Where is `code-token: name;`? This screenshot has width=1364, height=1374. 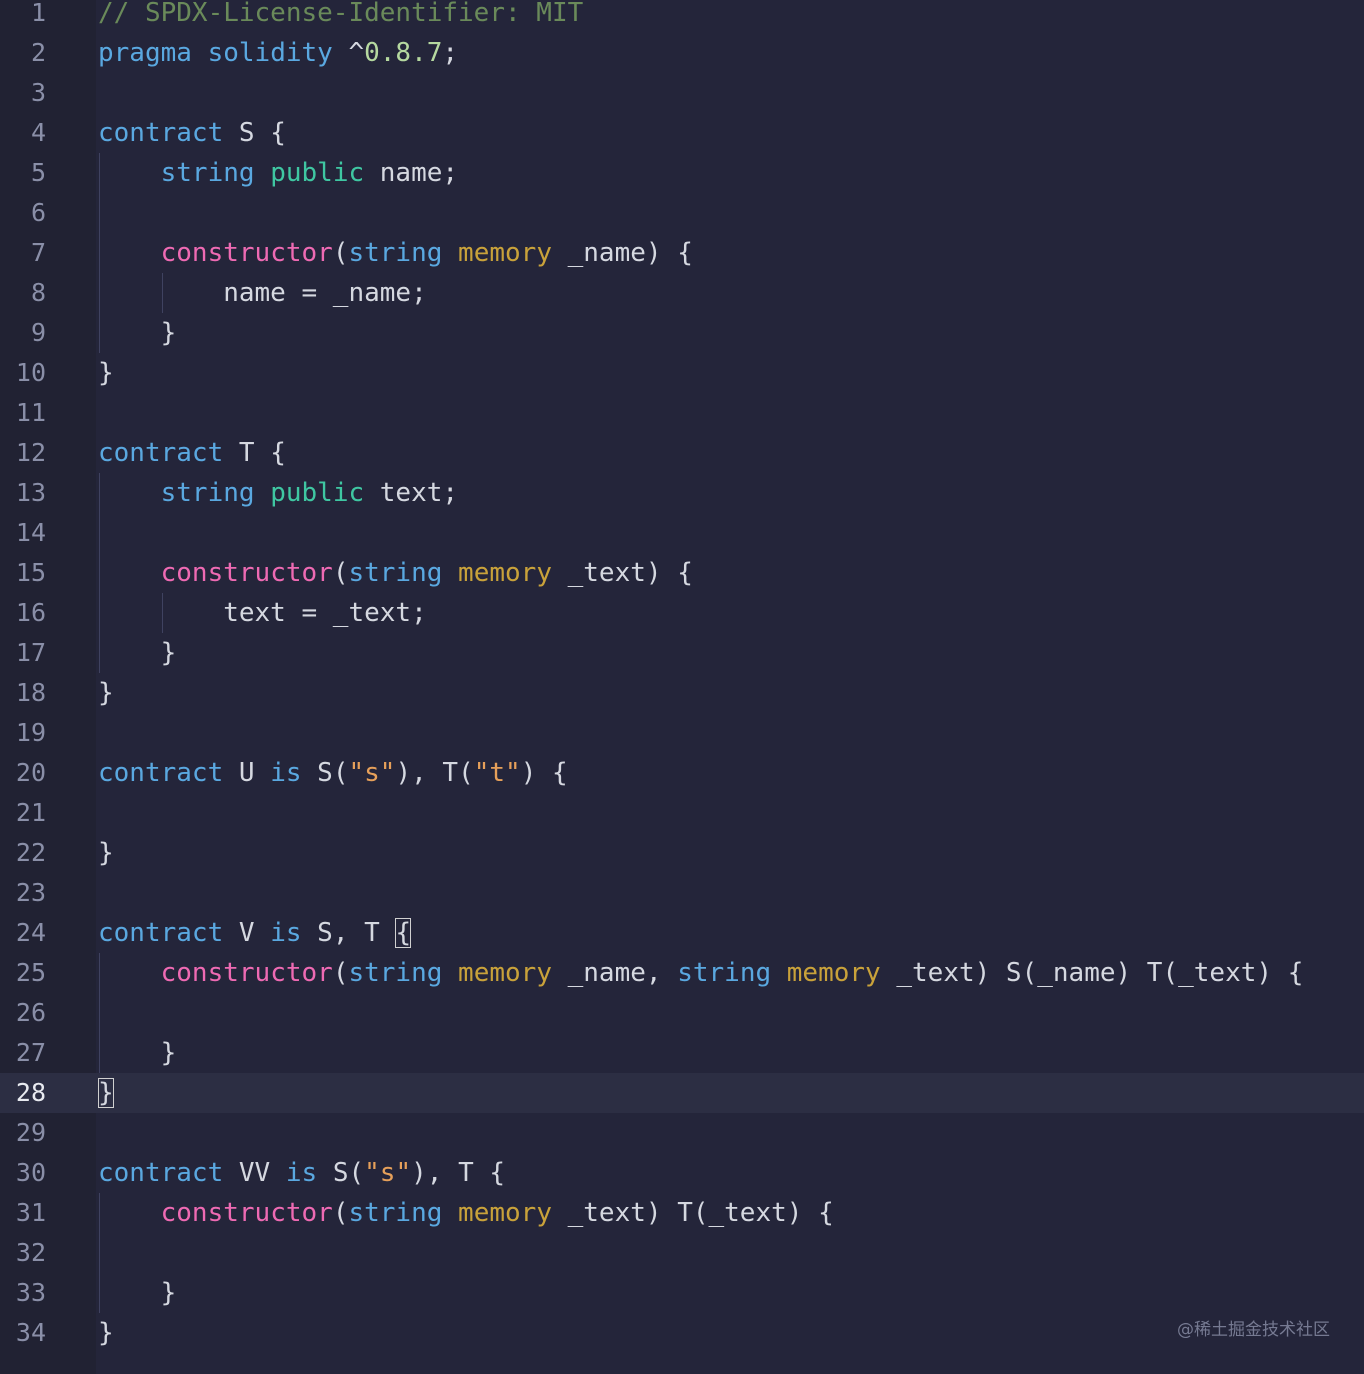 code-token: name; is located at coordinates (411, 173).